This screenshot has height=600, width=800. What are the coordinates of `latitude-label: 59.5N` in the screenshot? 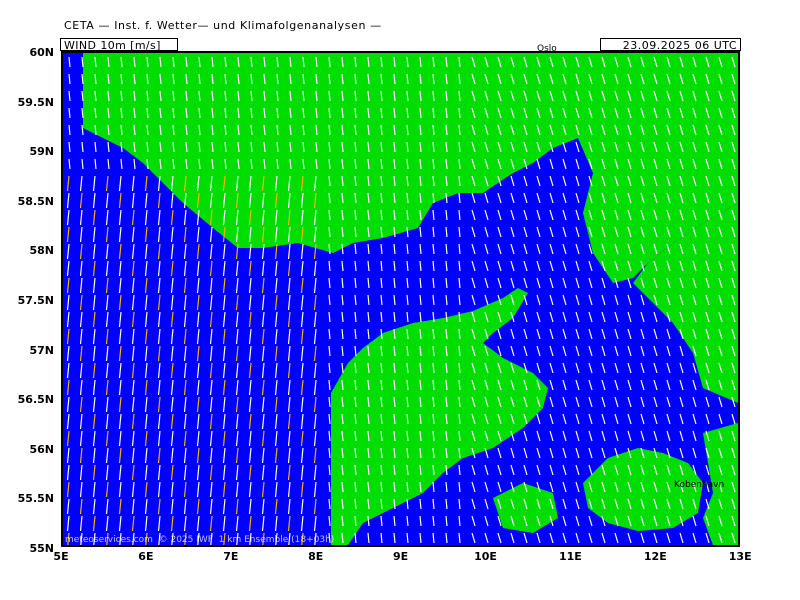 It's located at (35, 102).